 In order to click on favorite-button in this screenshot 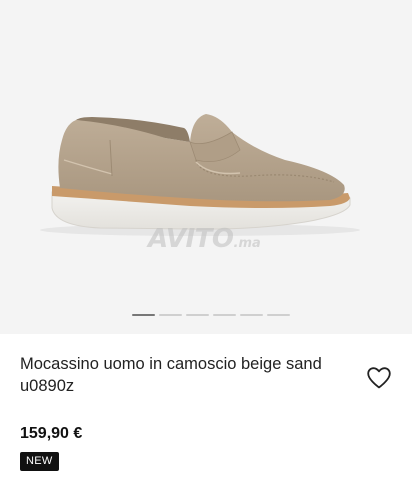, I will do `click(379, 378)`.